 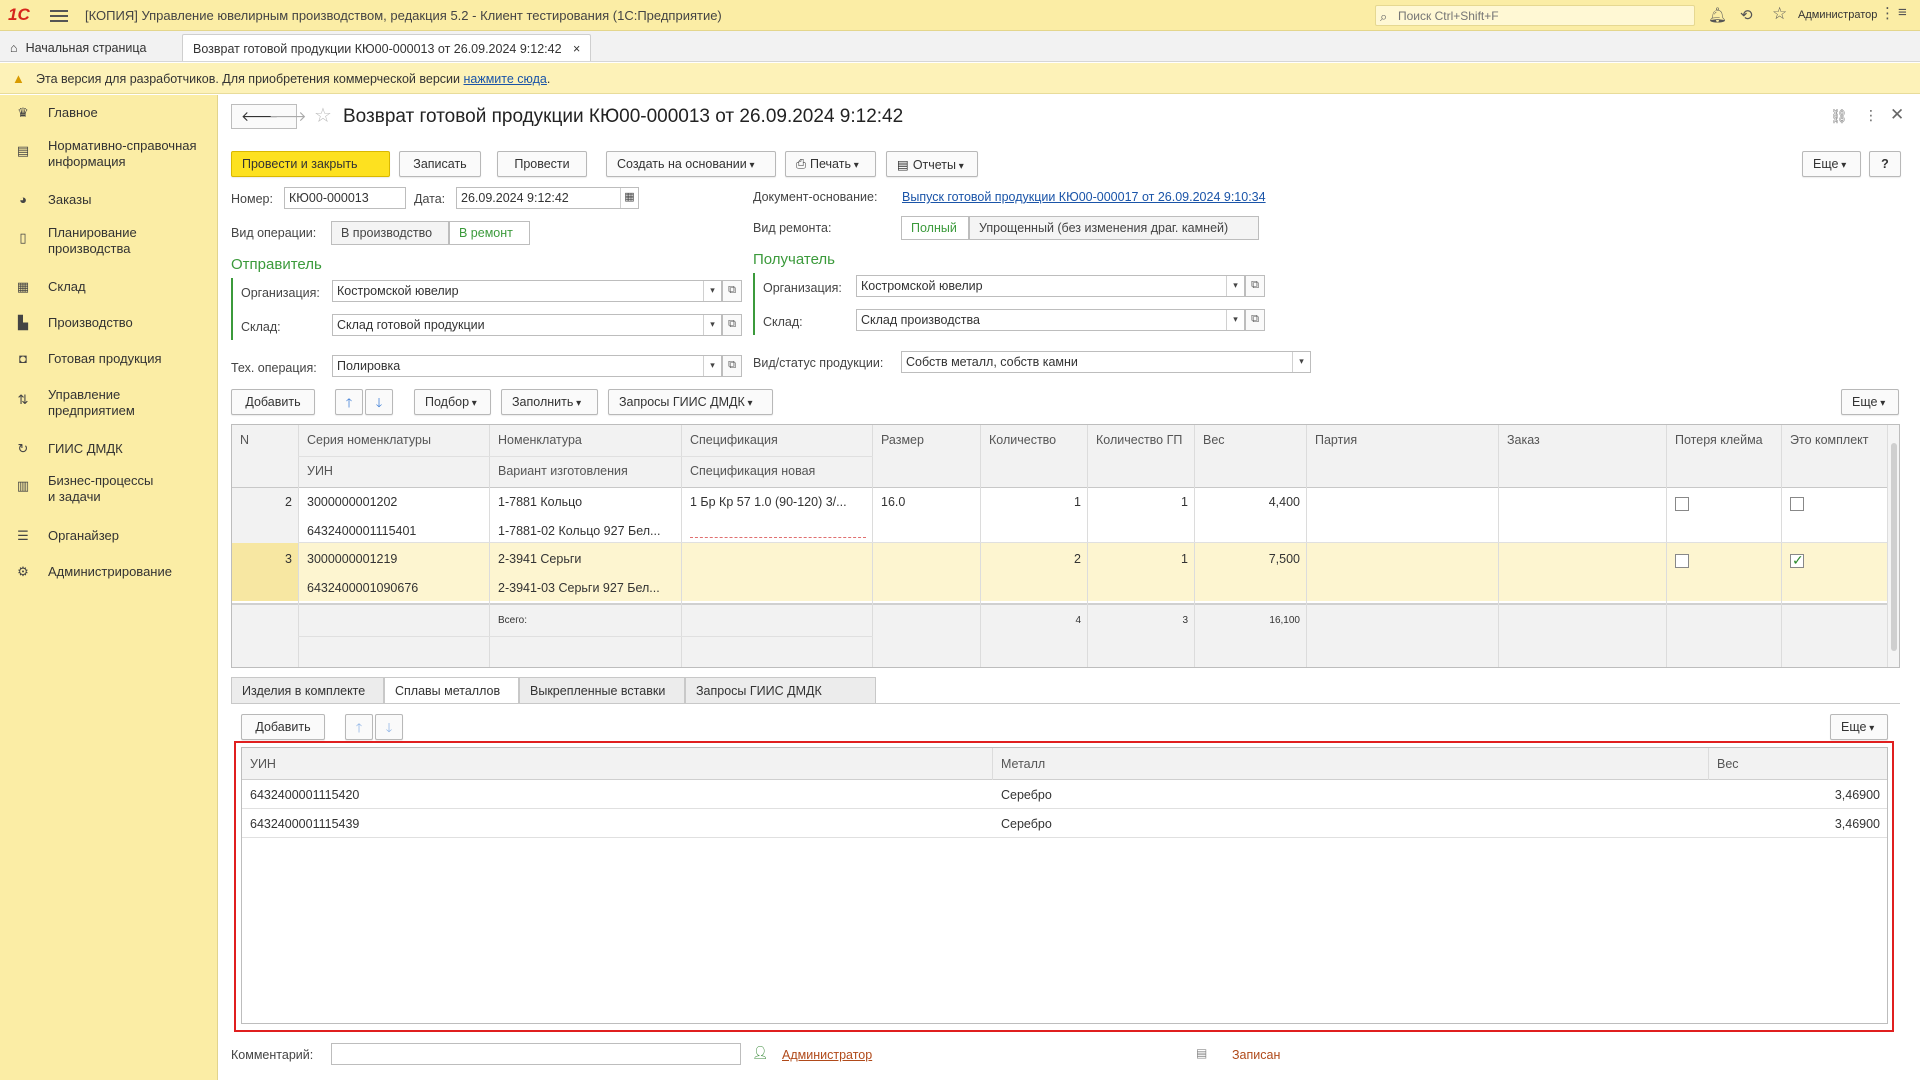 I want to click on user-name: Администратор, so click(x=1837, y=15).